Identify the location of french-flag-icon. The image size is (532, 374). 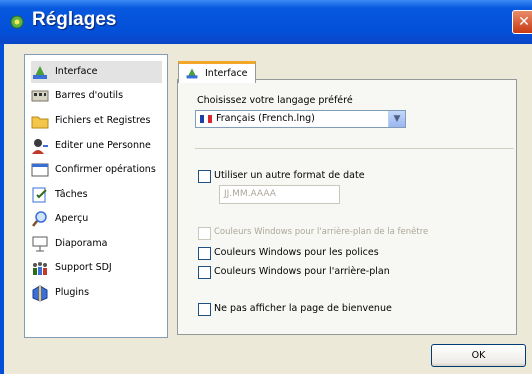
(206, 119).